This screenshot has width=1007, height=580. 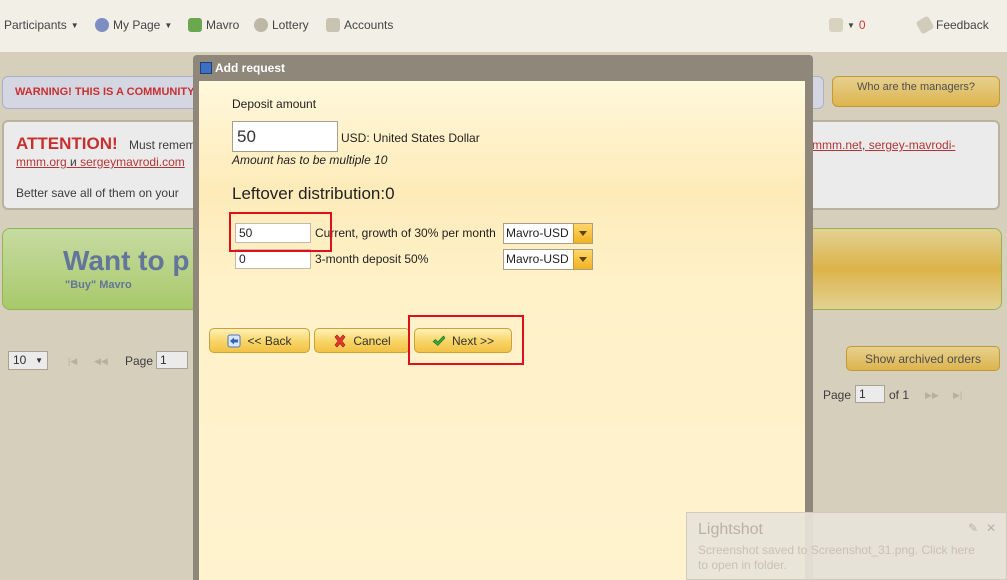 I want to click on highlight-next-button, so click(x=466, y=340).